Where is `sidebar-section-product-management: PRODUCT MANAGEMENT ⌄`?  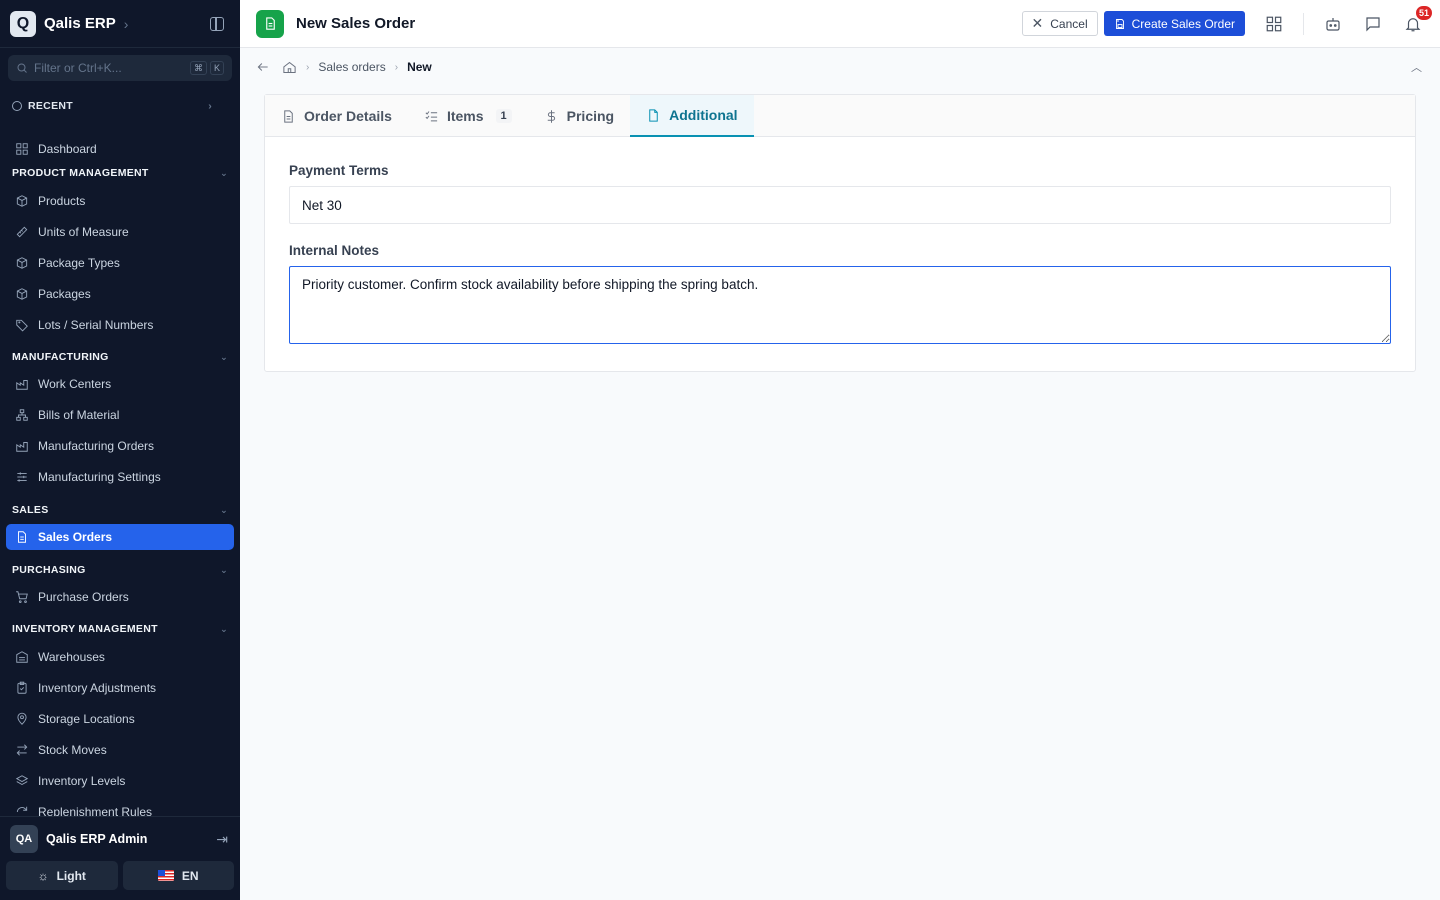 sidebar-section-product-management: PRODUCT MANAGEMENT ⌄ is located at coordinates (120, 173).